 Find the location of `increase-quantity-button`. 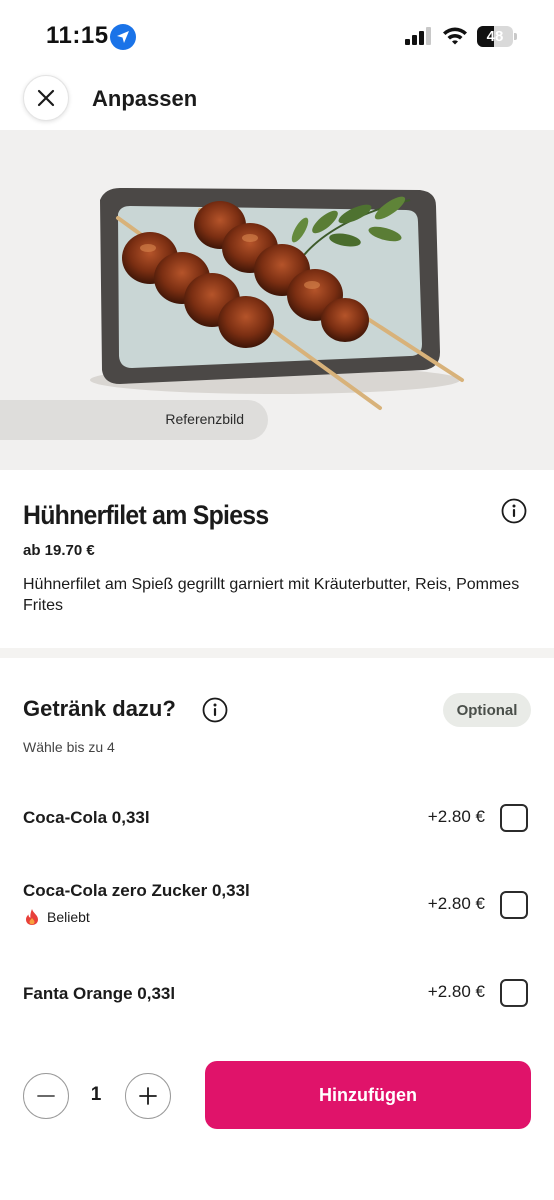

increase-quantity-button is located at coordinates (148, 1096).